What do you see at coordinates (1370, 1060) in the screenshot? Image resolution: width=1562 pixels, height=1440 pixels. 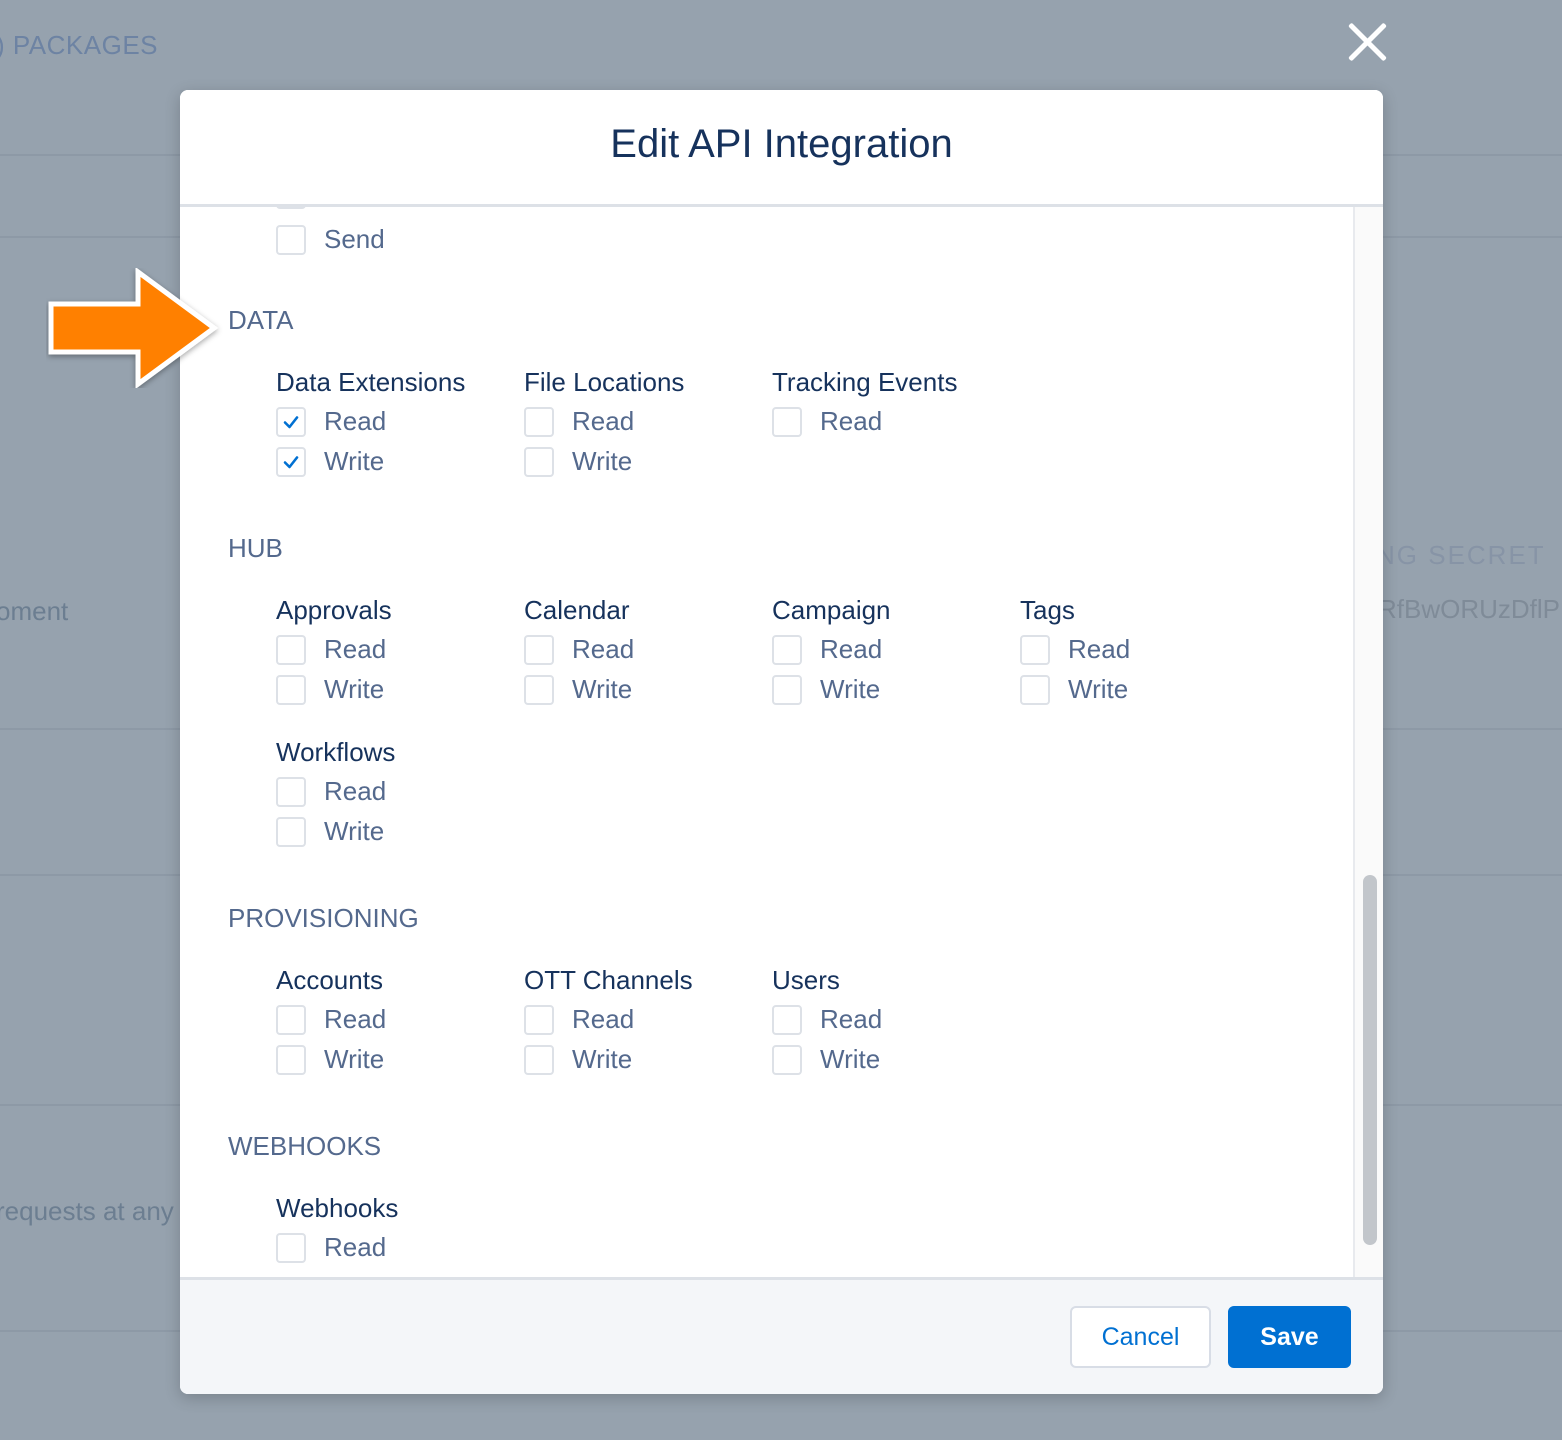 I see `scrollbar-thumb` at bounding box center [1370, 1060].